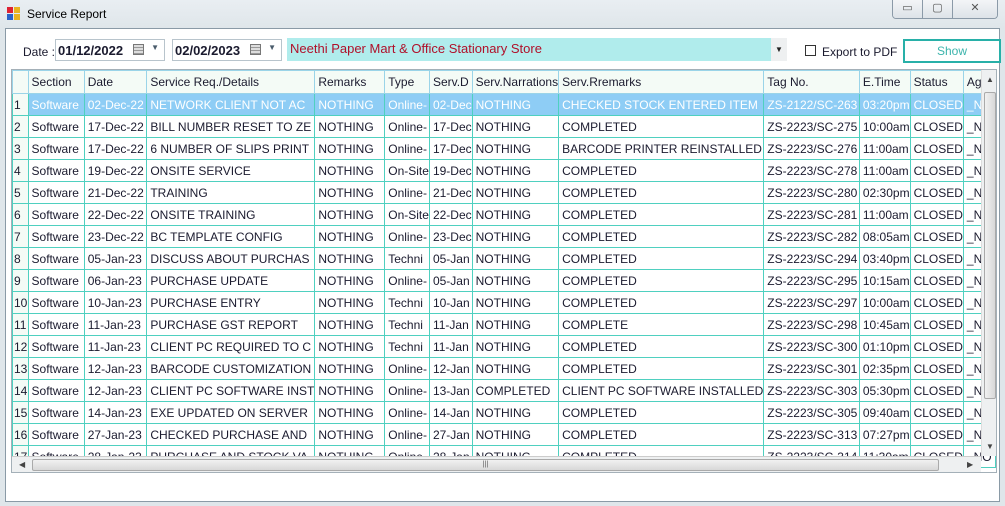 The width and height of the screenshot is (1005, 506). I want to click on table-cell: 27-Jan-23, so click(115, 434).